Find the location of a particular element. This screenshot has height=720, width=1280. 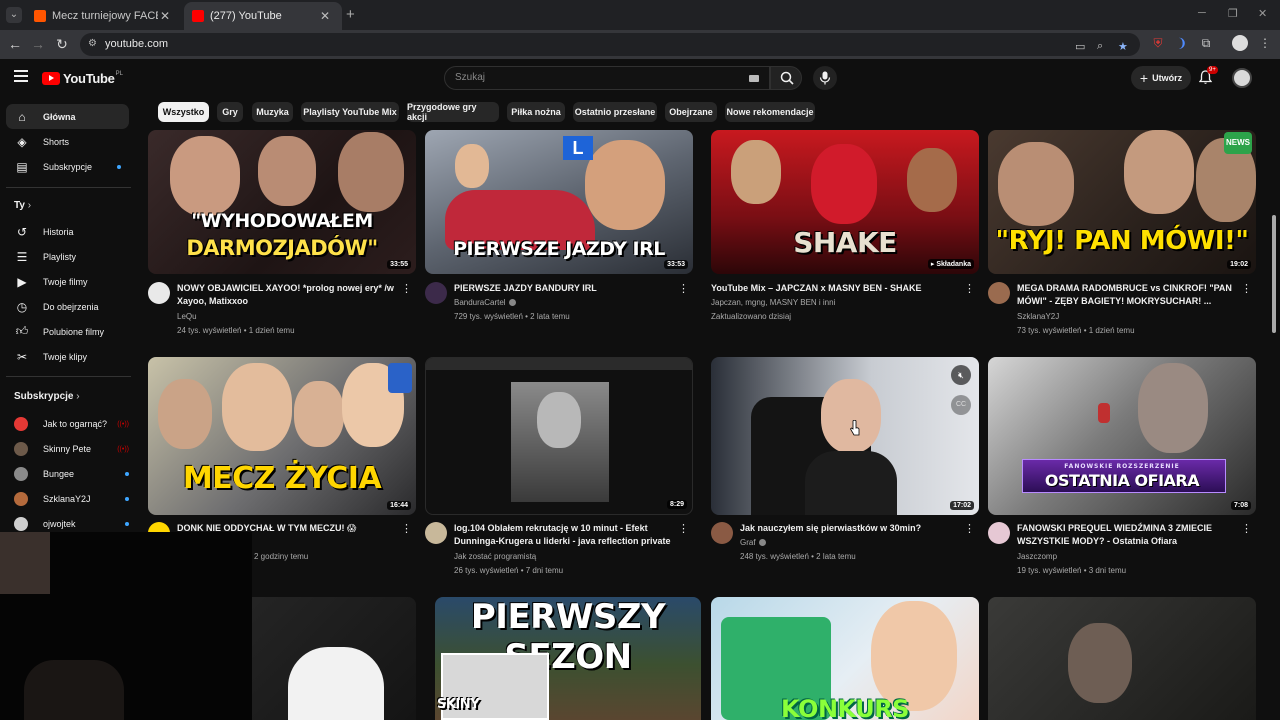

reload-icon: ↻ is located at coordinates (62, 44).